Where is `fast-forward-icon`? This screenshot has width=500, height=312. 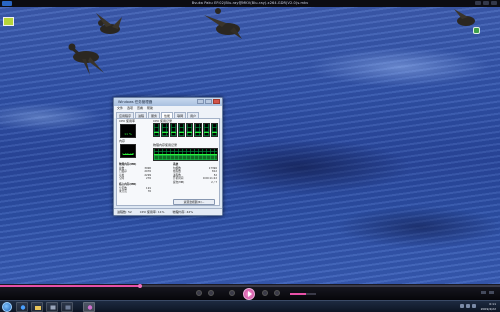 fast-forward-icon is located at coordinates (265, 293).